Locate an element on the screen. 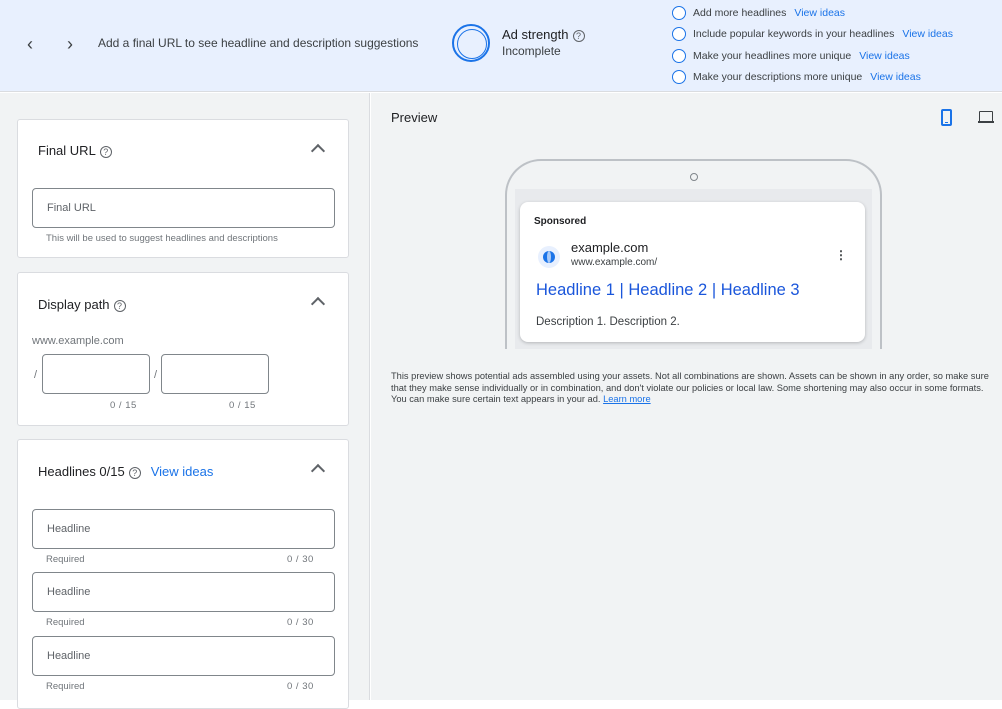 The image size is (1002, 709). final-url-input: Final URL is located at coordinates (183, 208).